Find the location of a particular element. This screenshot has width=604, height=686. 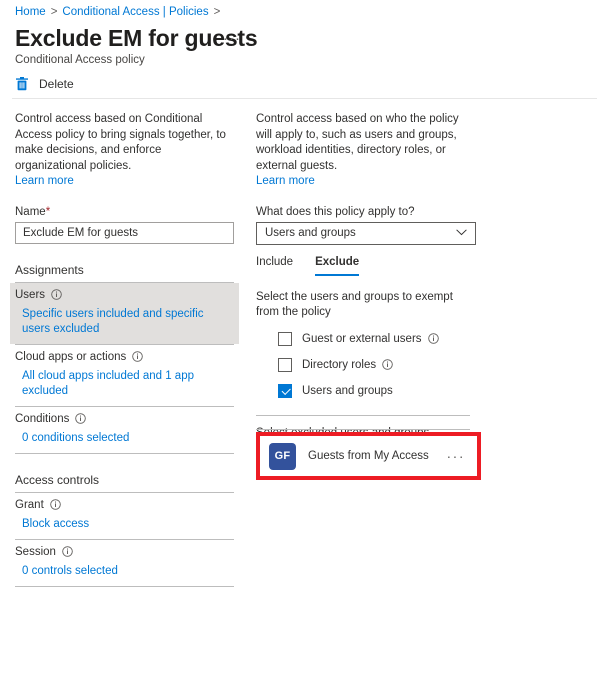

left-learn-more-link: Learn more is located at coordinates (44, 181).